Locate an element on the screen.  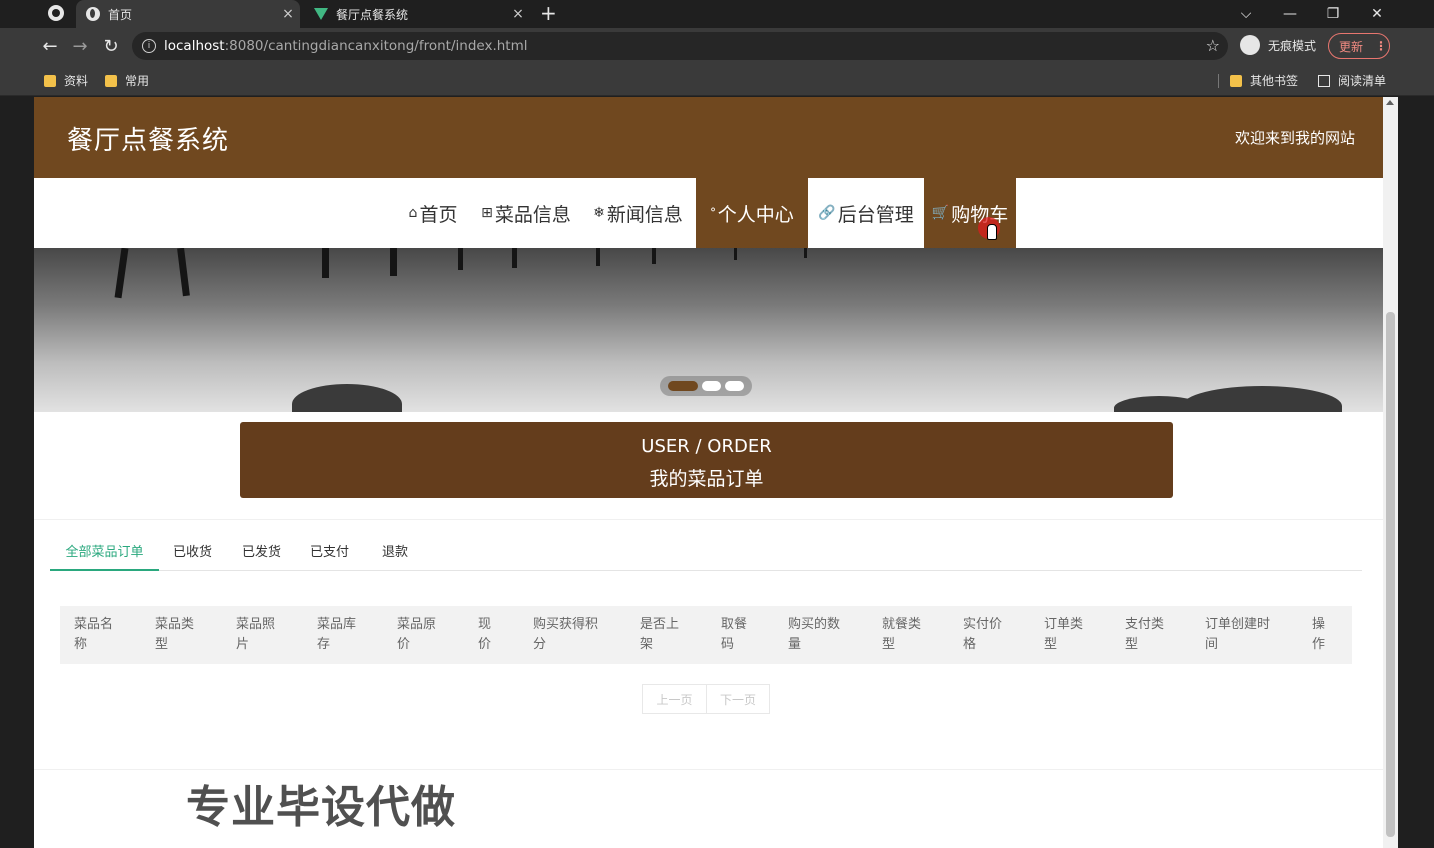
welcome-text: 欢迎来到我的网站 is located at coordinates (1294, 138).